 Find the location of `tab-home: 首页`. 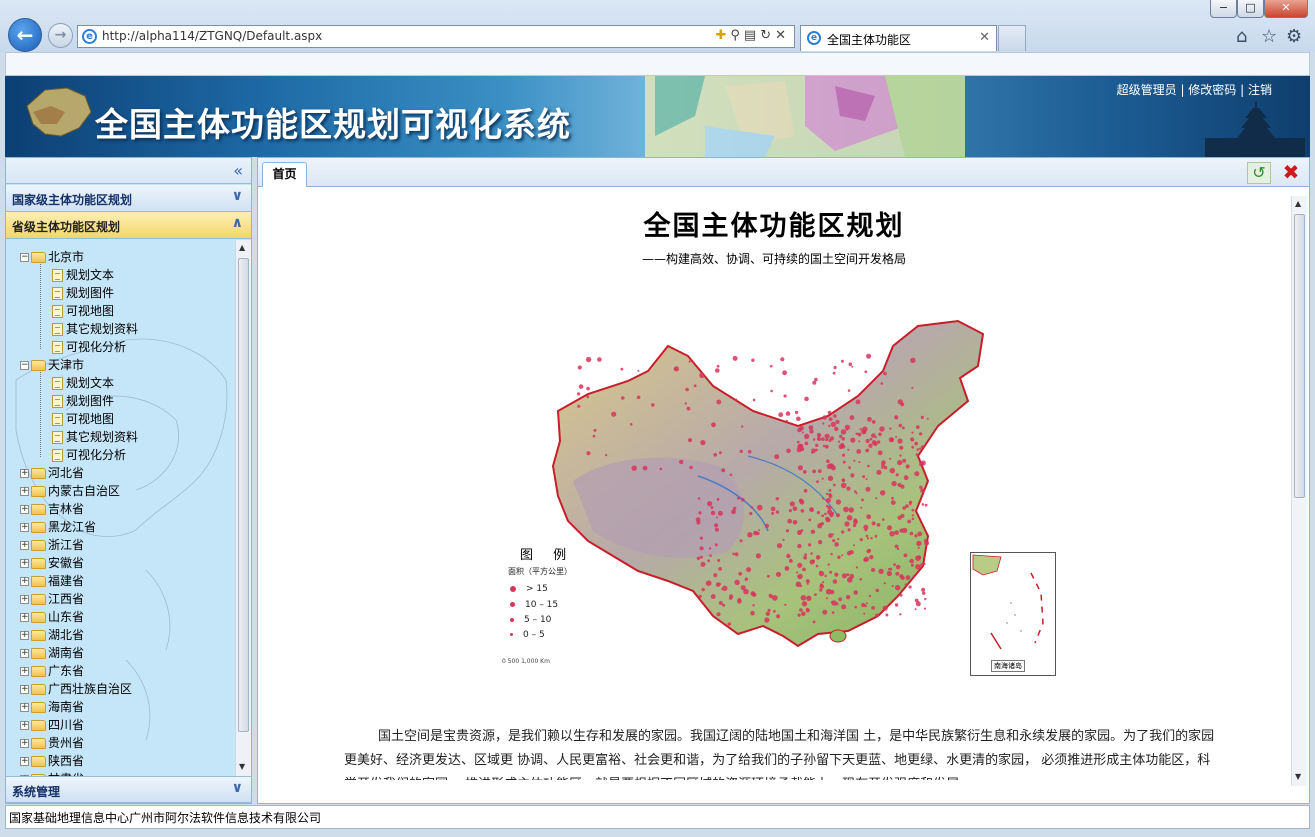

tab-home: 首页 is located at coordinates (284, 174).